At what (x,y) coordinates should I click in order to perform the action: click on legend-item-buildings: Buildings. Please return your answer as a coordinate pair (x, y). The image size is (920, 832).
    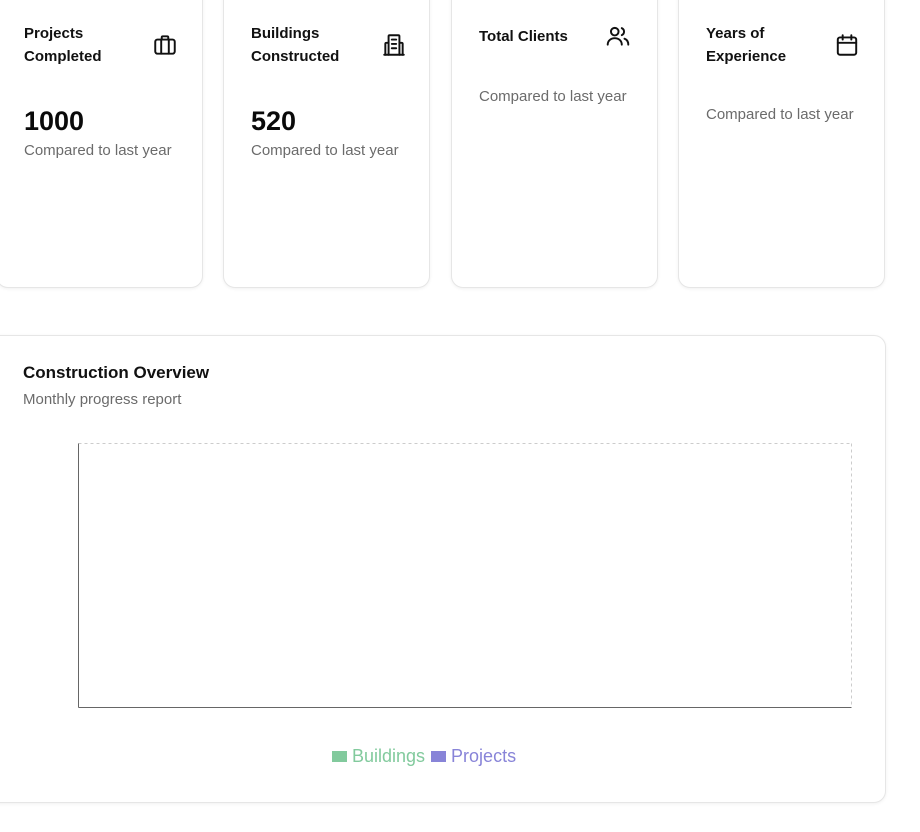
    Looking at the image, I should click on (378, 756).